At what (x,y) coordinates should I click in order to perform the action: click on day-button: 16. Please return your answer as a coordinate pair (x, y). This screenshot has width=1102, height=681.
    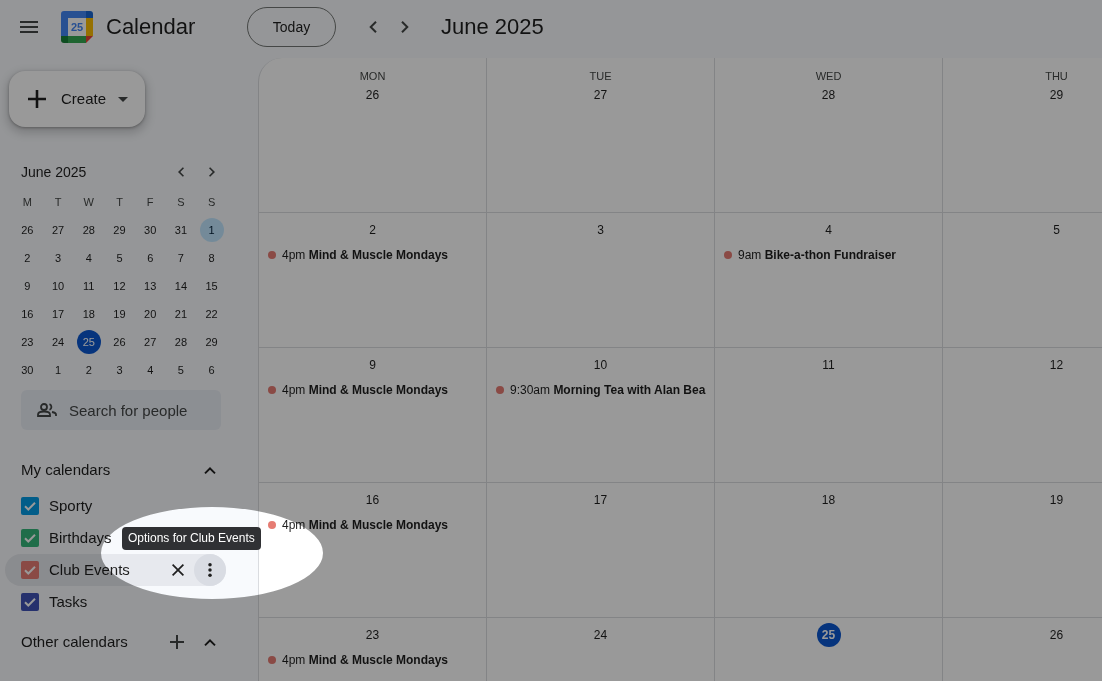
    Looking at the image, I should click on (27, 314).